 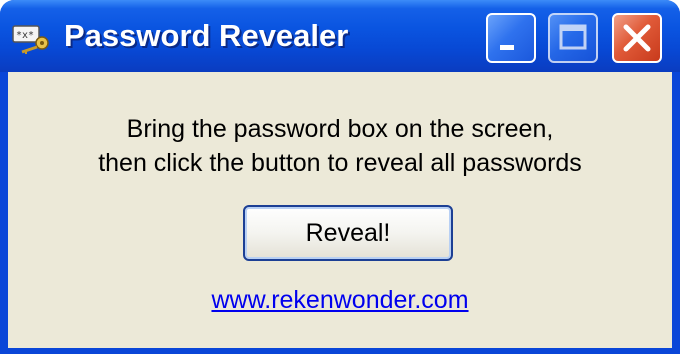 I want to click on reveal-button: Reveal!, so click(x=348, y=233).